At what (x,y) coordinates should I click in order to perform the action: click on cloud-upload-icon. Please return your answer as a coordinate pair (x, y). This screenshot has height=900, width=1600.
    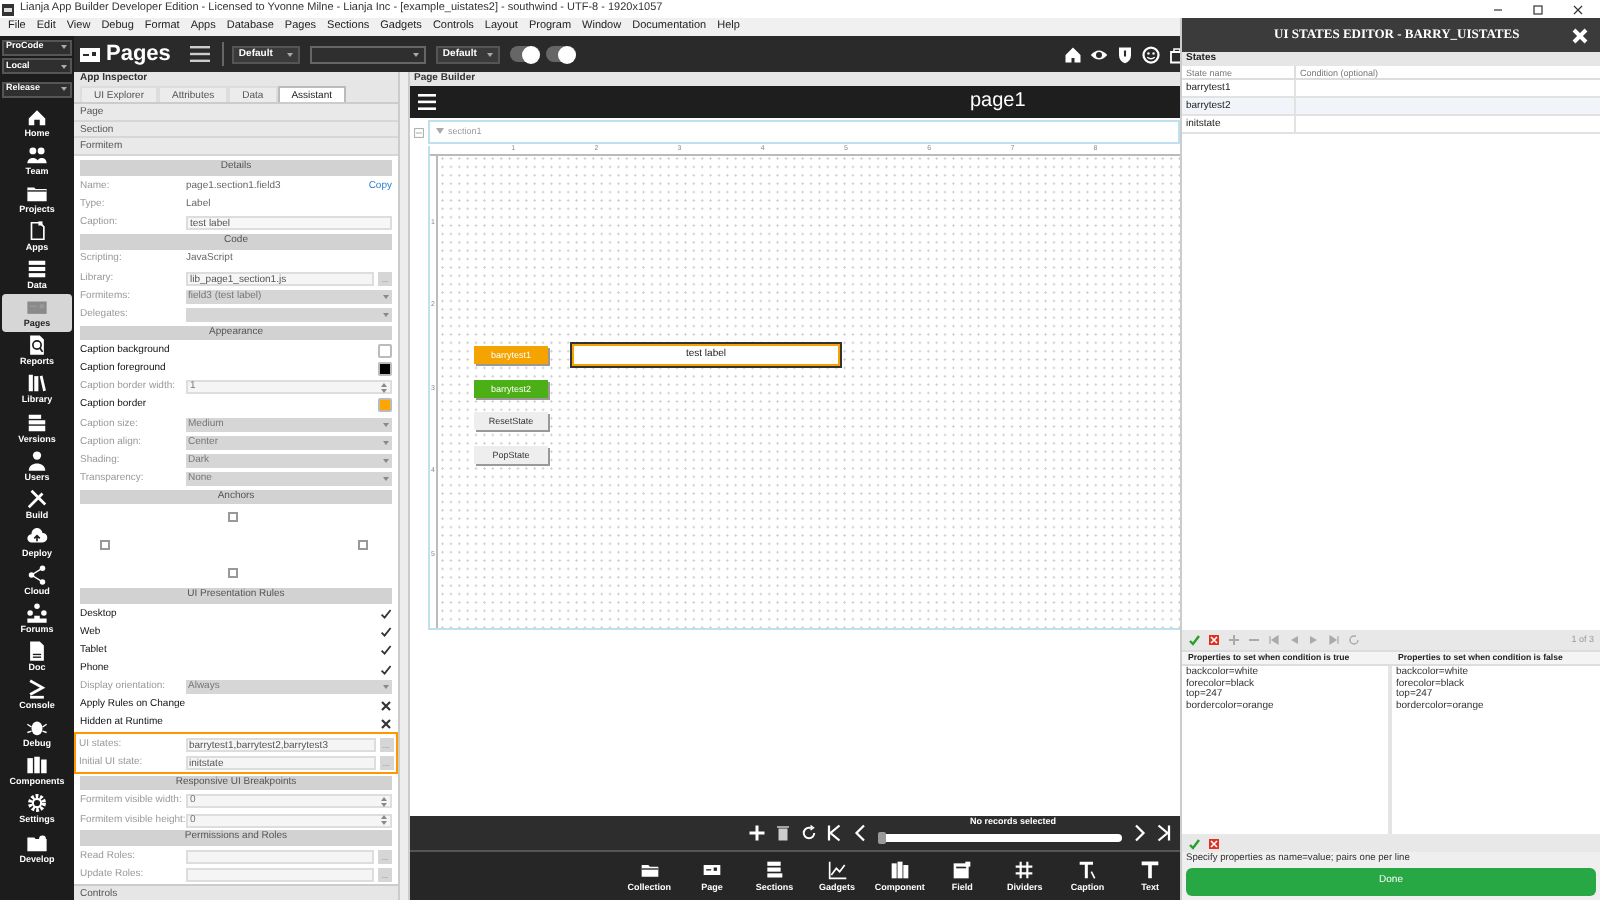
    Looking at the image, I should click on (37, 536).